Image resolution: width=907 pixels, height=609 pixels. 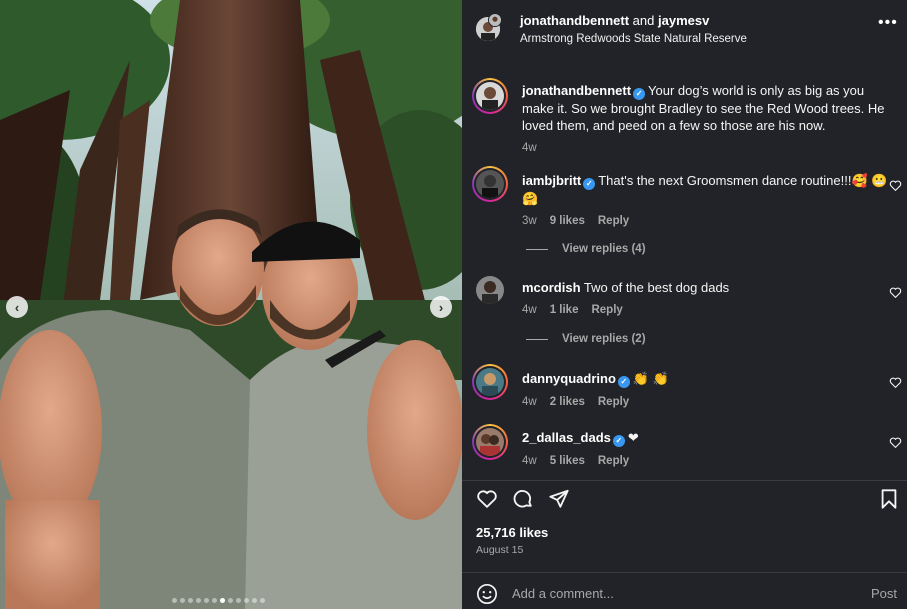 I want to click on comment-text: 👏 👏, so click(x=650, y=378).